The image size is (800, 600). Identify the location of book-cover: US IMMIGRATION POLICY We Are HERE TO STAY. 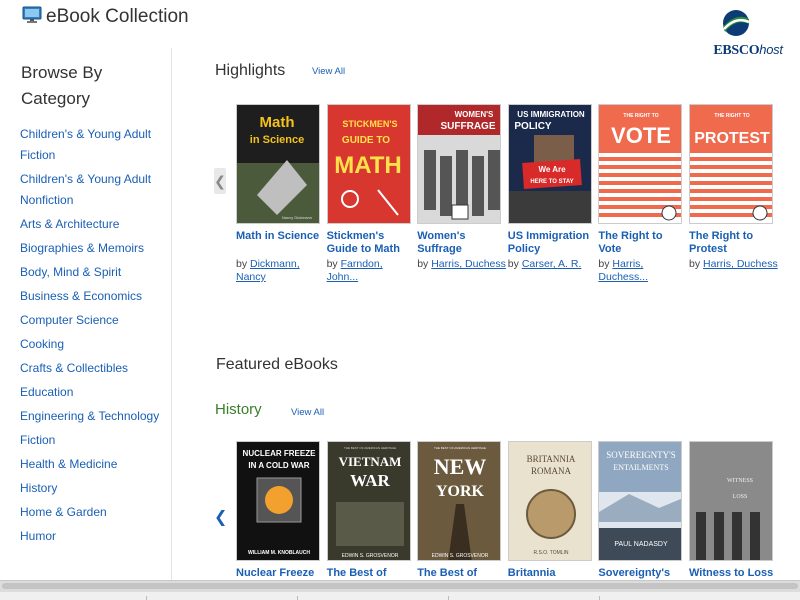
(549, 164).